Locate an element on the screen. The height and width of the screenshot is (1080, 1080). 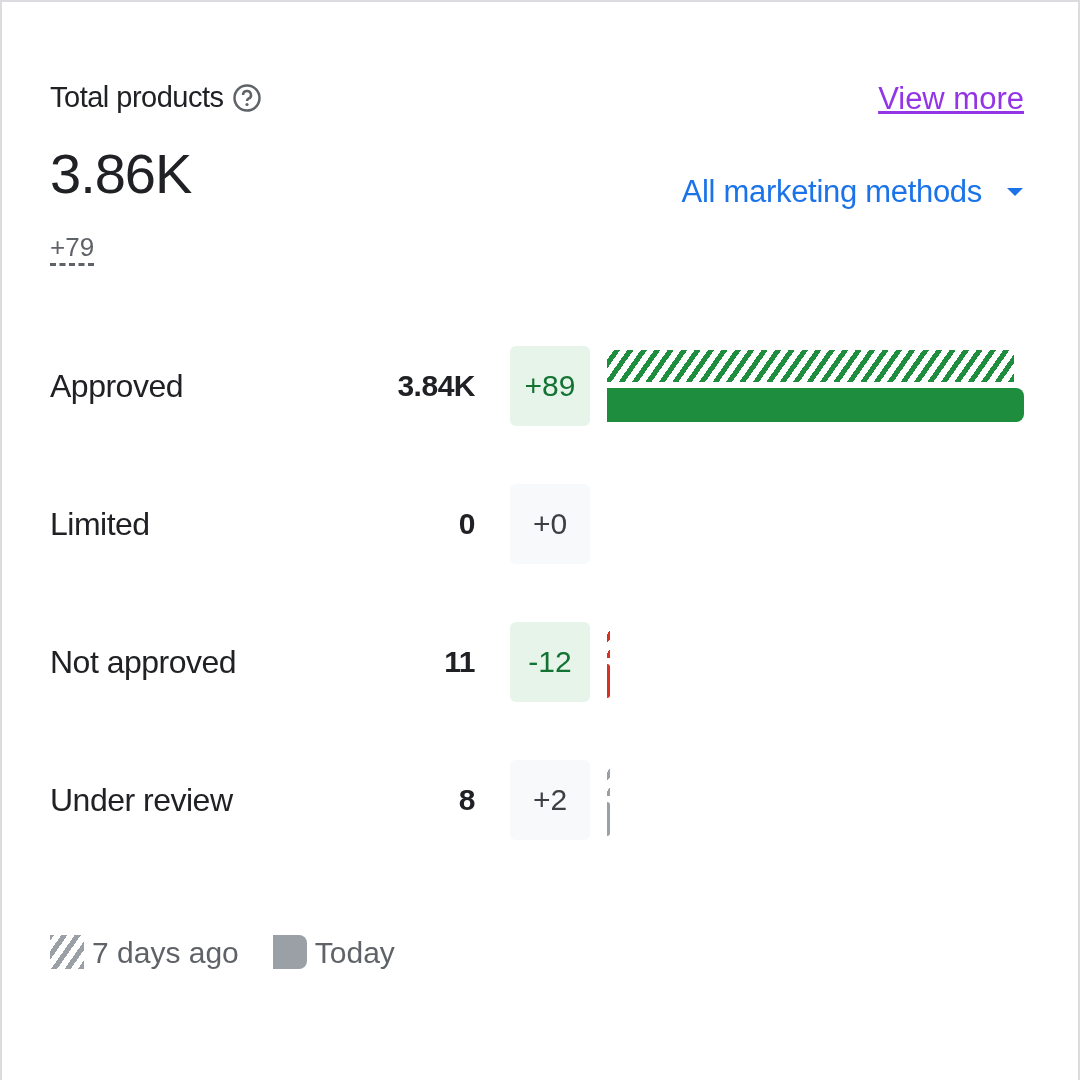
view-more-link: View more is located at coordinates (951, 99).